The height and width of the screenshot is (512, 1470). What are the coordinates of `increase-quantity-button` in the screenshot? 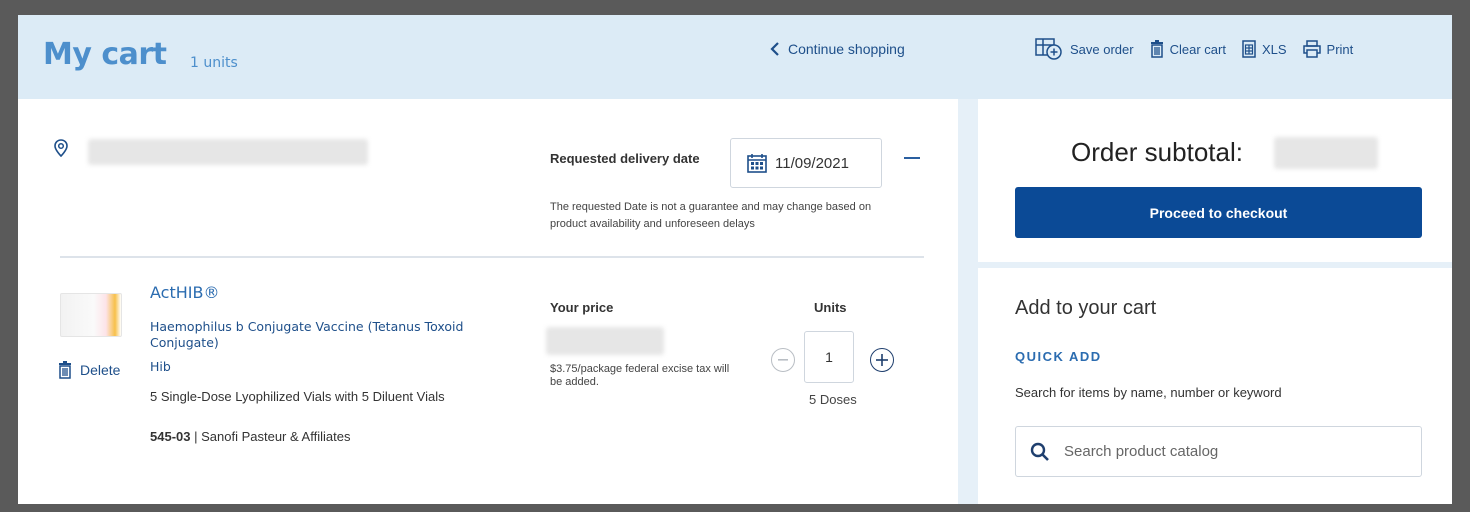 It's located at (882, 360).